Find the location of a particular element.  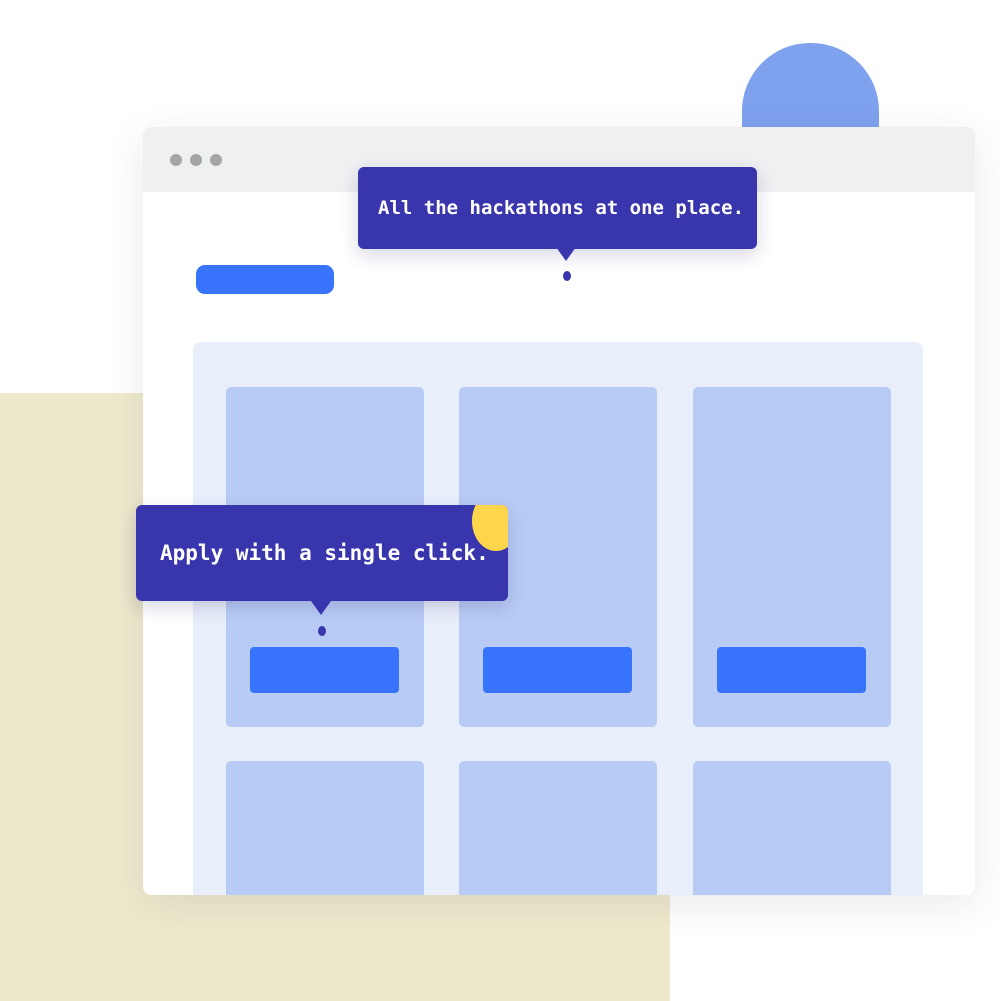

tooltip-text: Apply with a single click. is located at coordinates (324, 553).